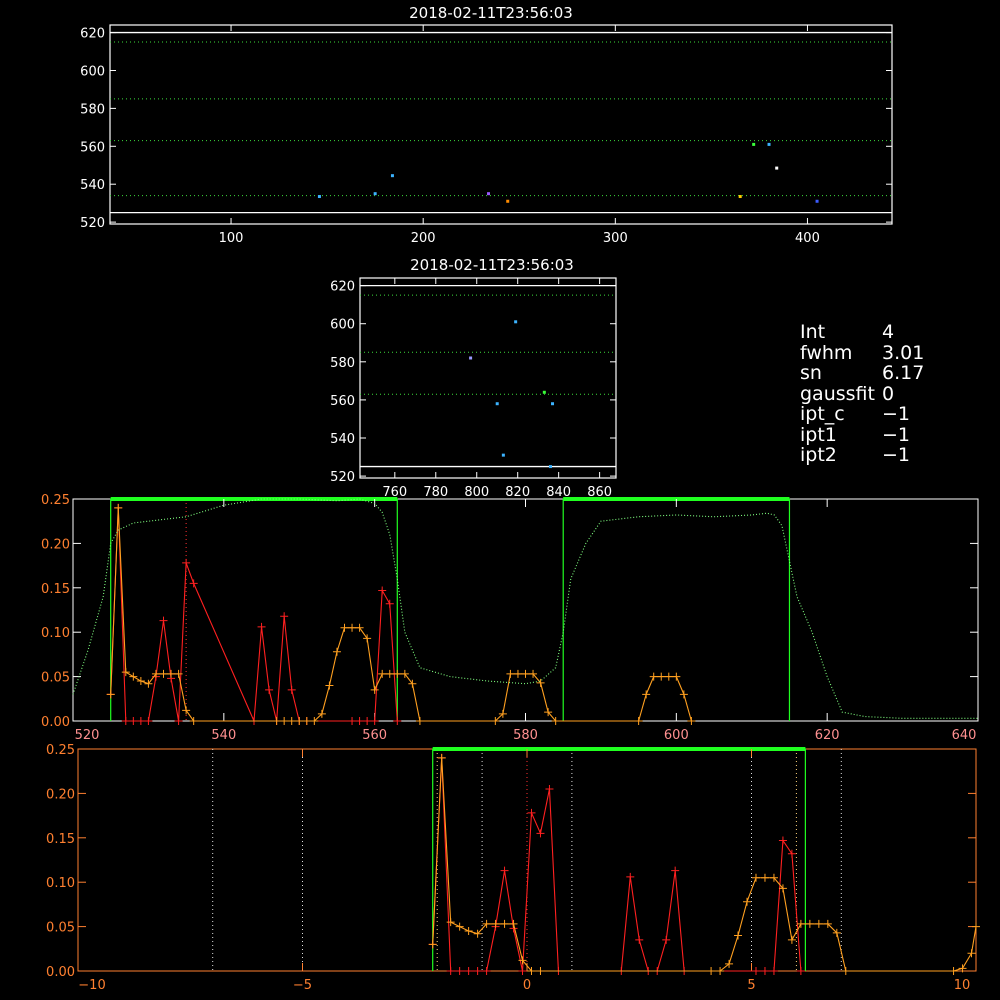  I want to click on velocity-chart-series-0-line, so click(617, 864).